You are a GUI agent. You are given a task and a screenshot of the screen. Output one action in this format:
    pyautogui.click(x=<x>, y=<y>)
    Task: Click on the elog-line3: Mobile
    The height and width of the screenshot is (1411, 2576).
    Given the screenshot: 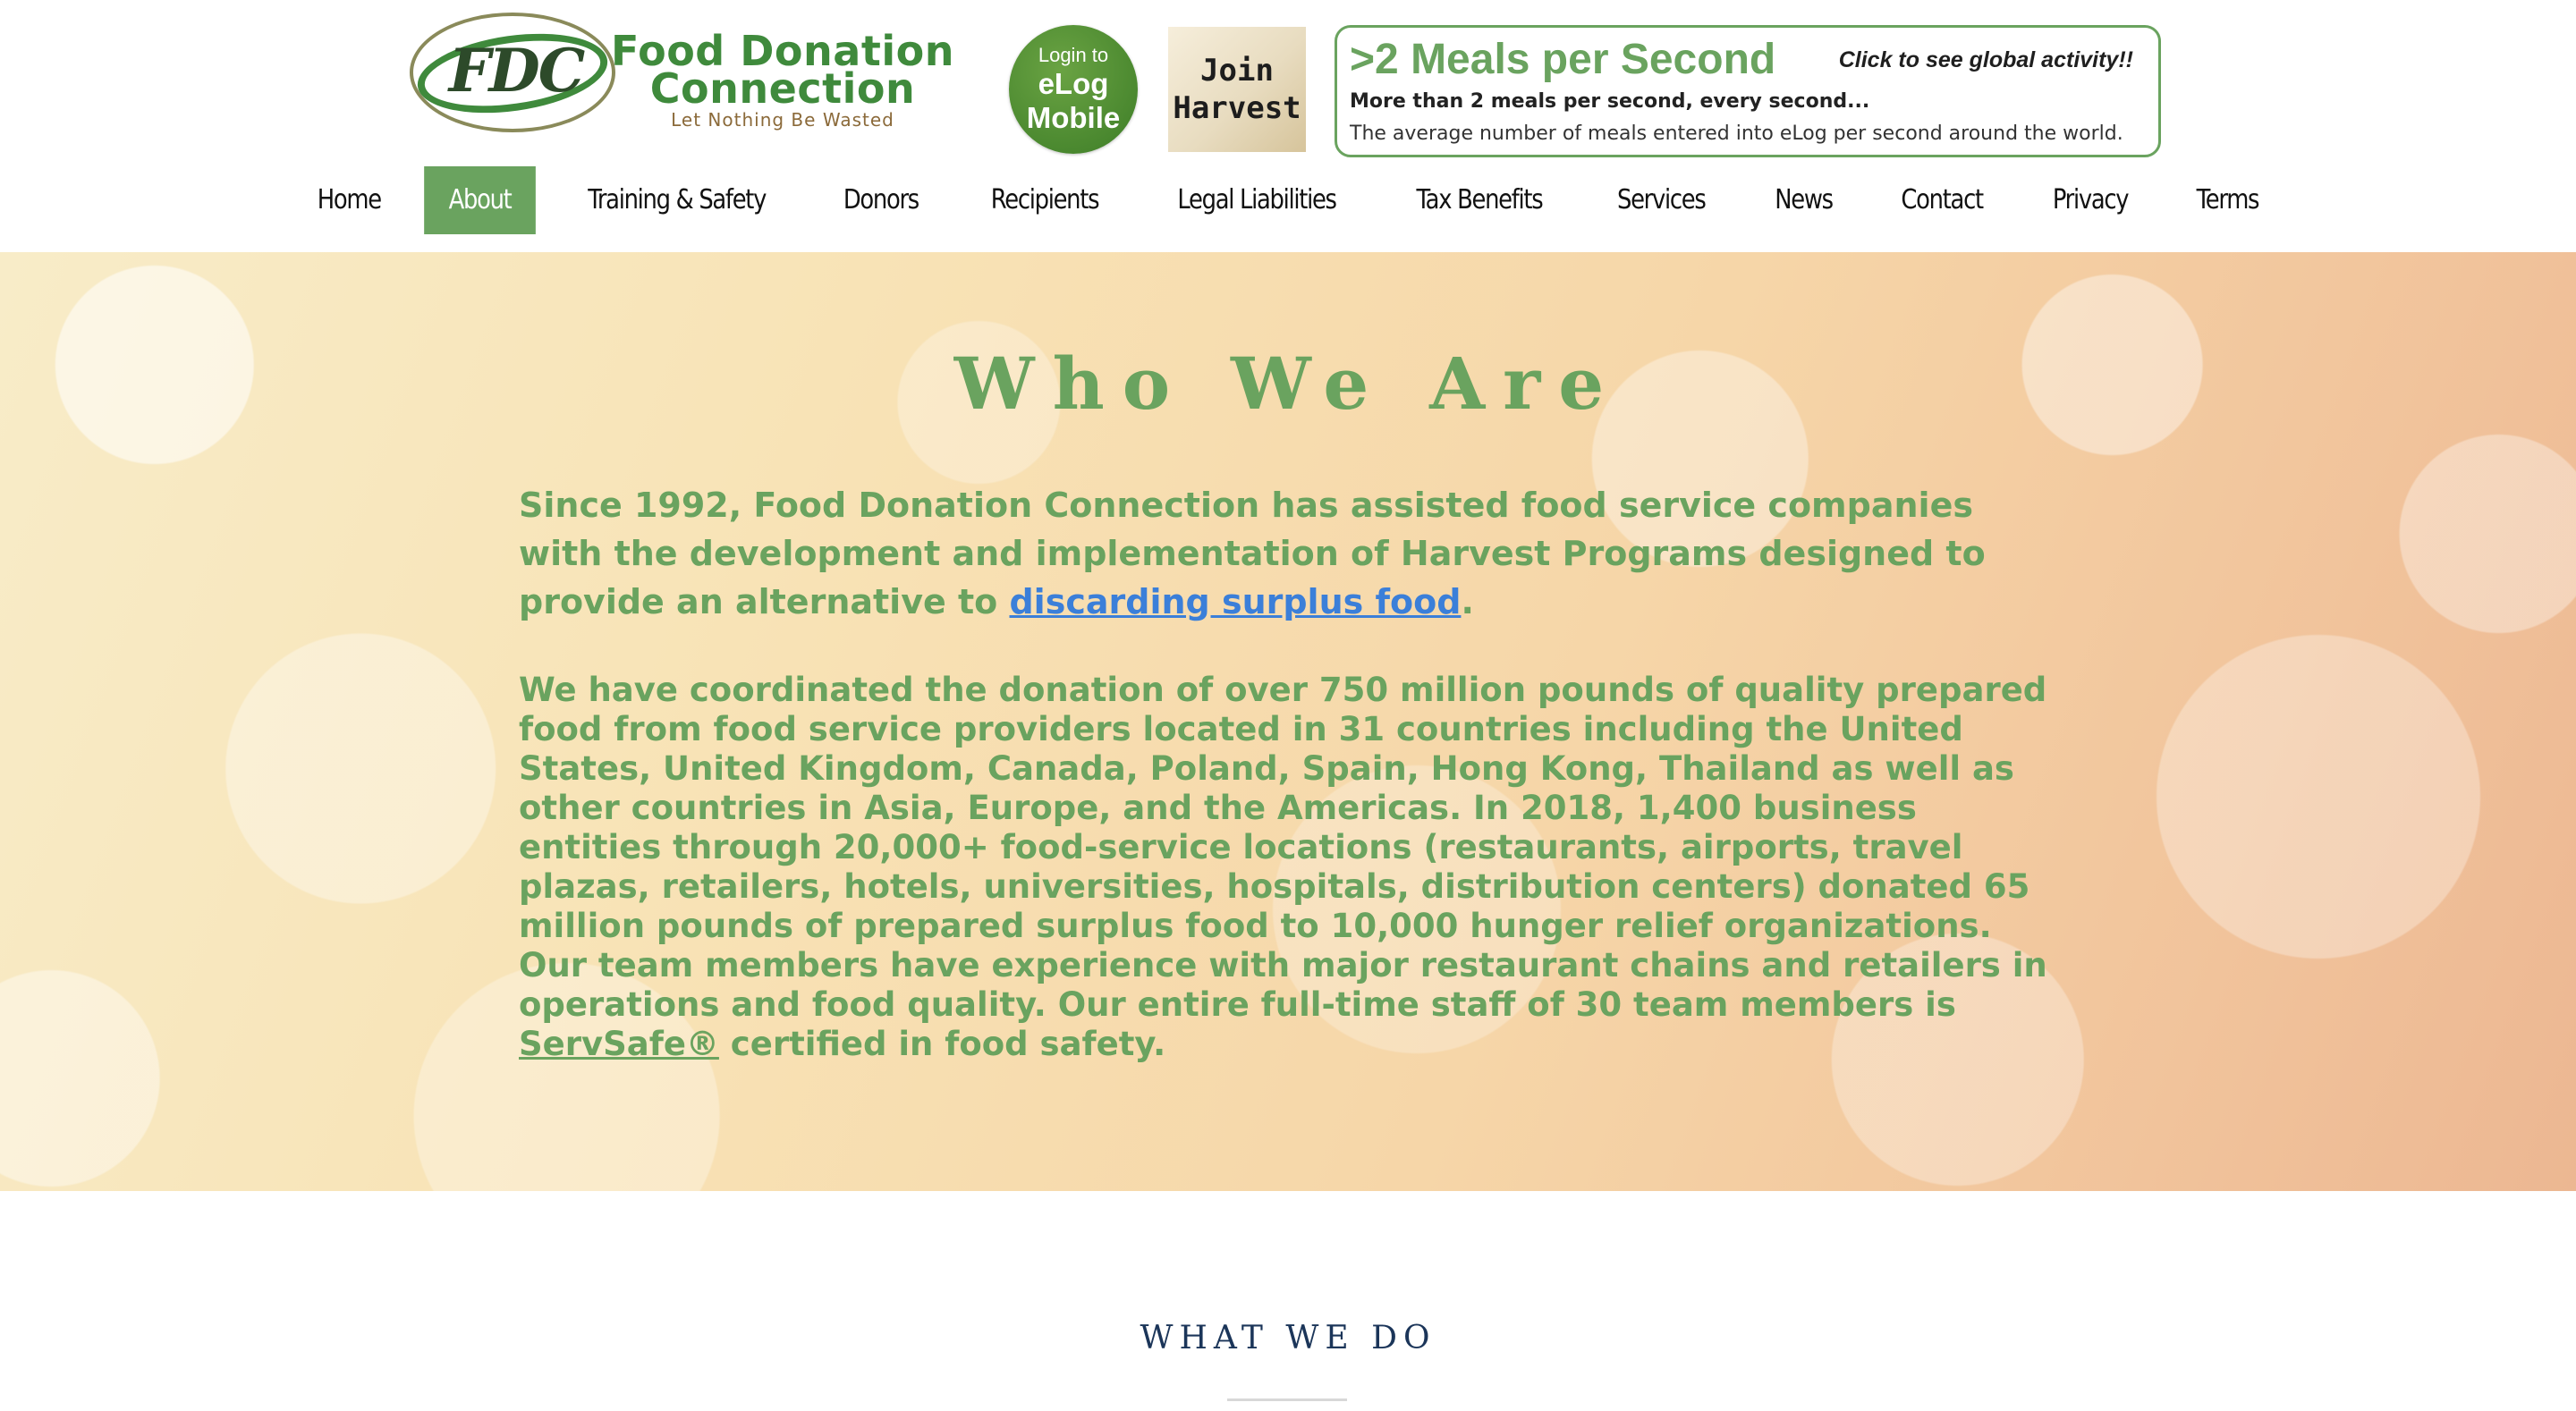 What is the action you would take?
    pyautogui.click(x=1073, y=117)
    